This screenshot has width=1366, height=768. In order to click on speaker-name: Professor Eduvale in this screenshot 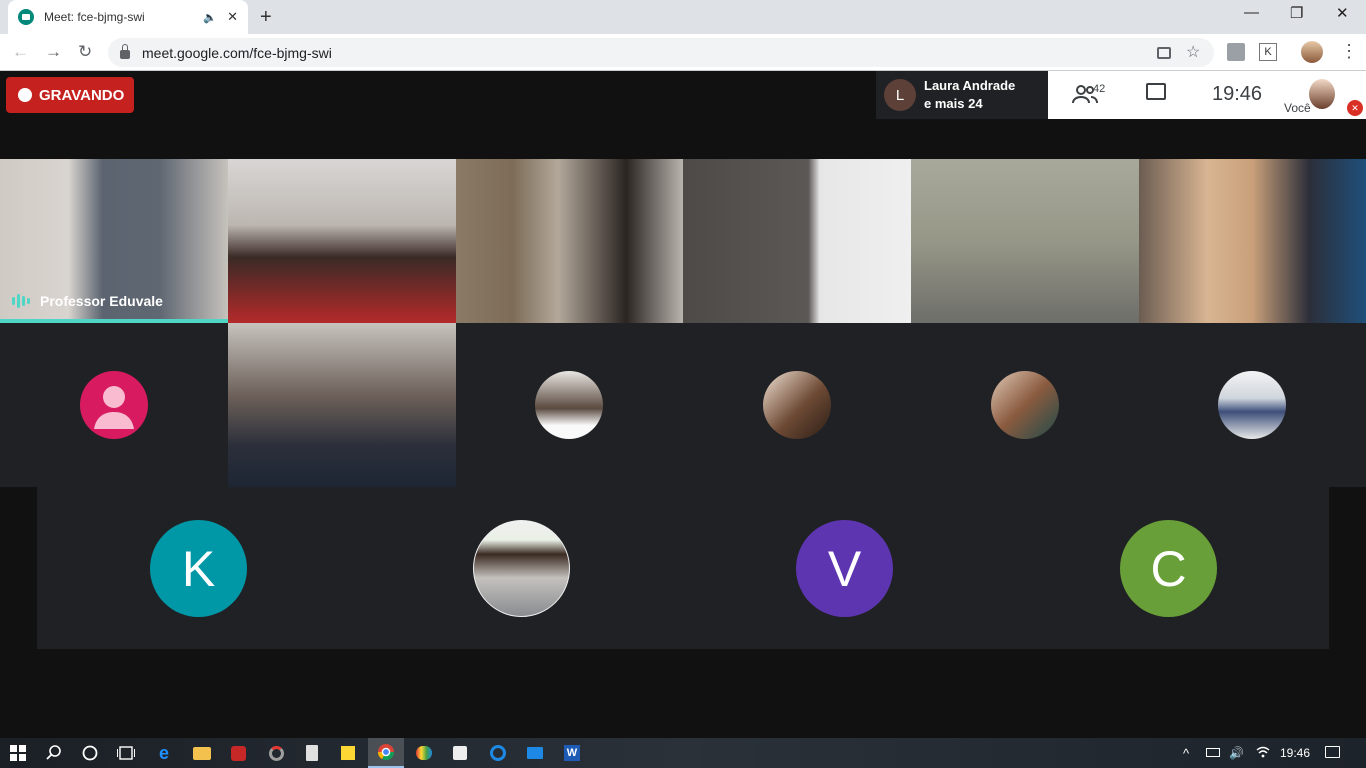, I will do `click(101, 301)`.